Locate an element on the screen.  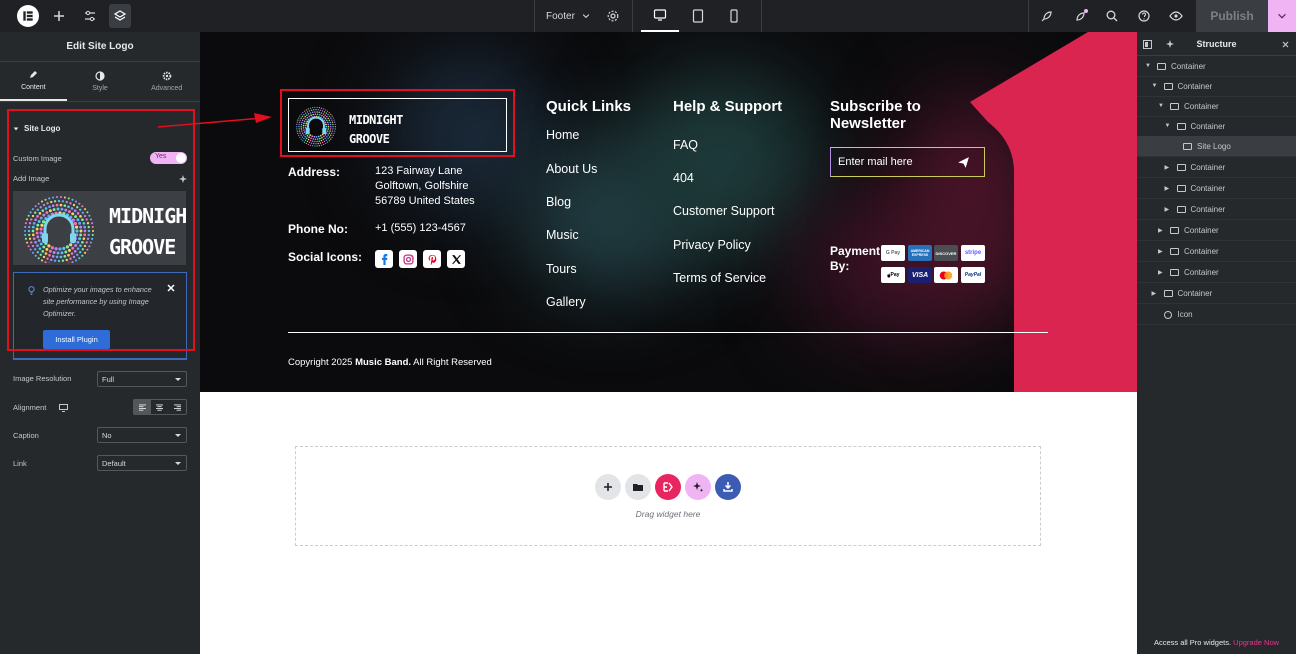
structure-node: Site Logo is located at coordinates (1216, 146).